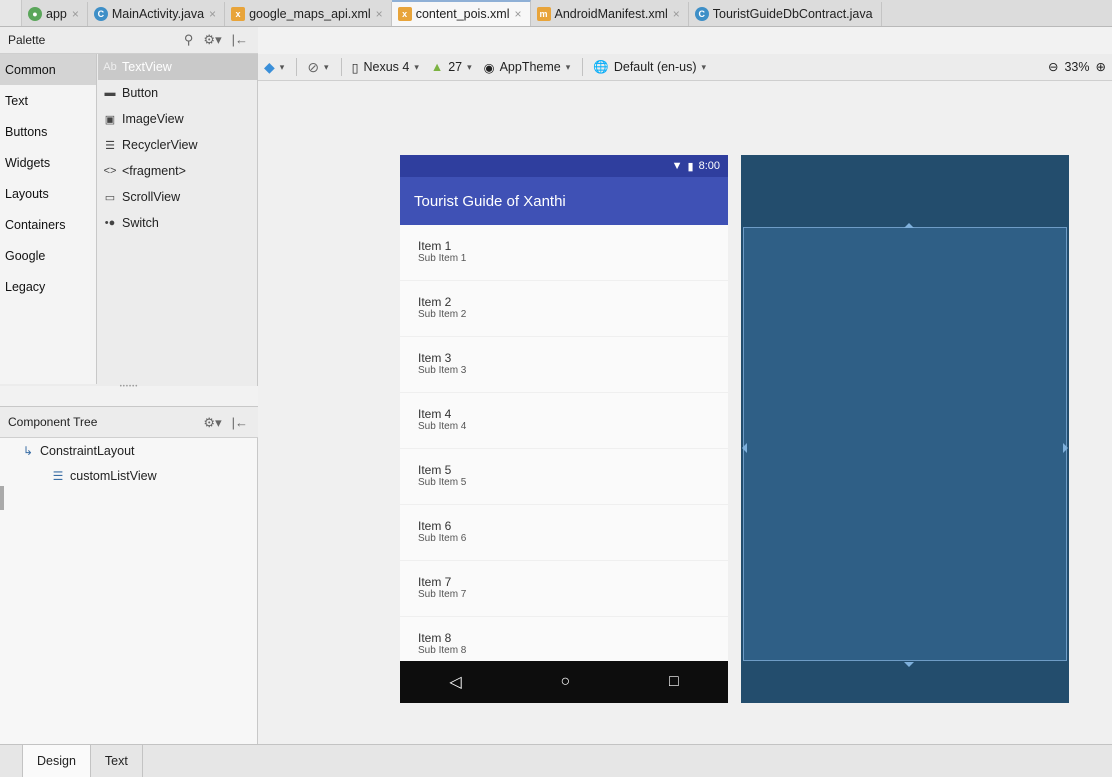  What do you see at coordinates (744, 448) in the screenshot?
I see `constraint-handle-left` at bounding box center [744, 448].